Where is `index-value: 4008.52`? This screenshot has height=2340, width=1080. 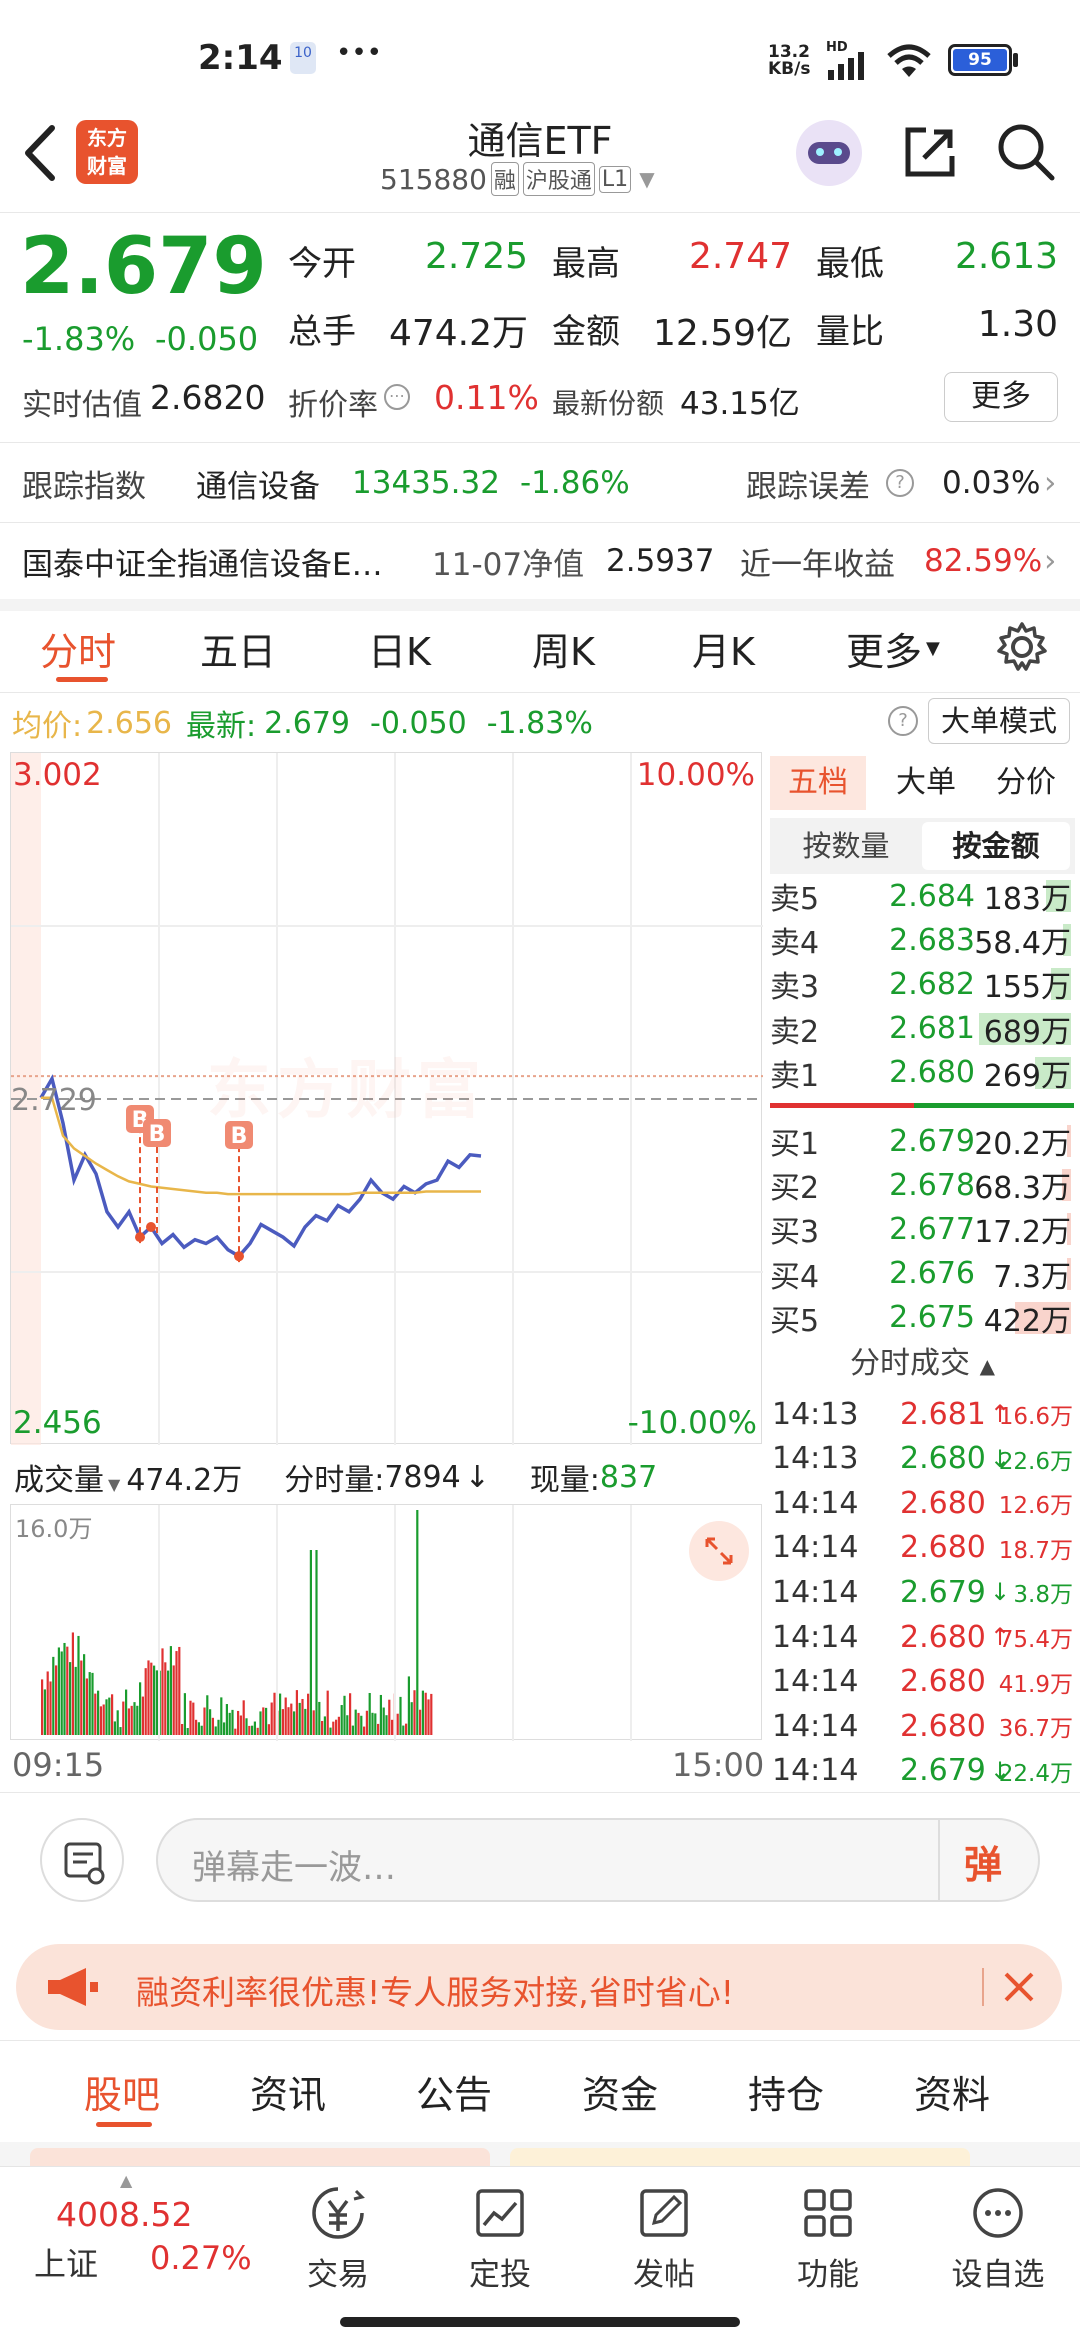
index-value: 4008.52 is located at coordinates (124, 2214).